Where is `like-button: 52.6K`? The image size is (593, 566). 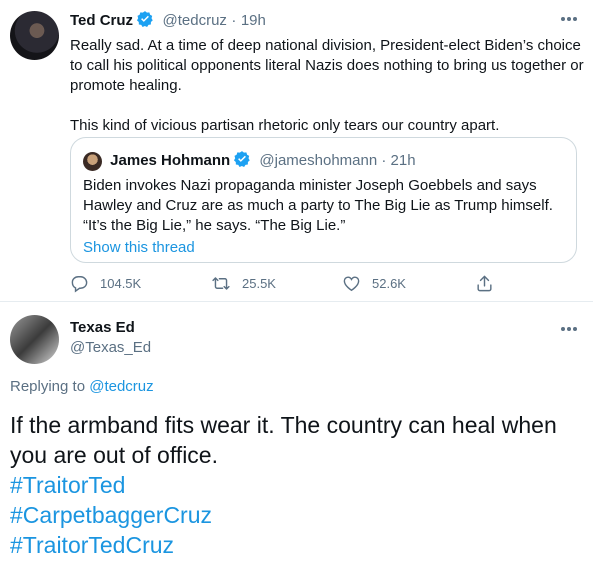
like-button: 52.6K is located at coordinates (374, 283).